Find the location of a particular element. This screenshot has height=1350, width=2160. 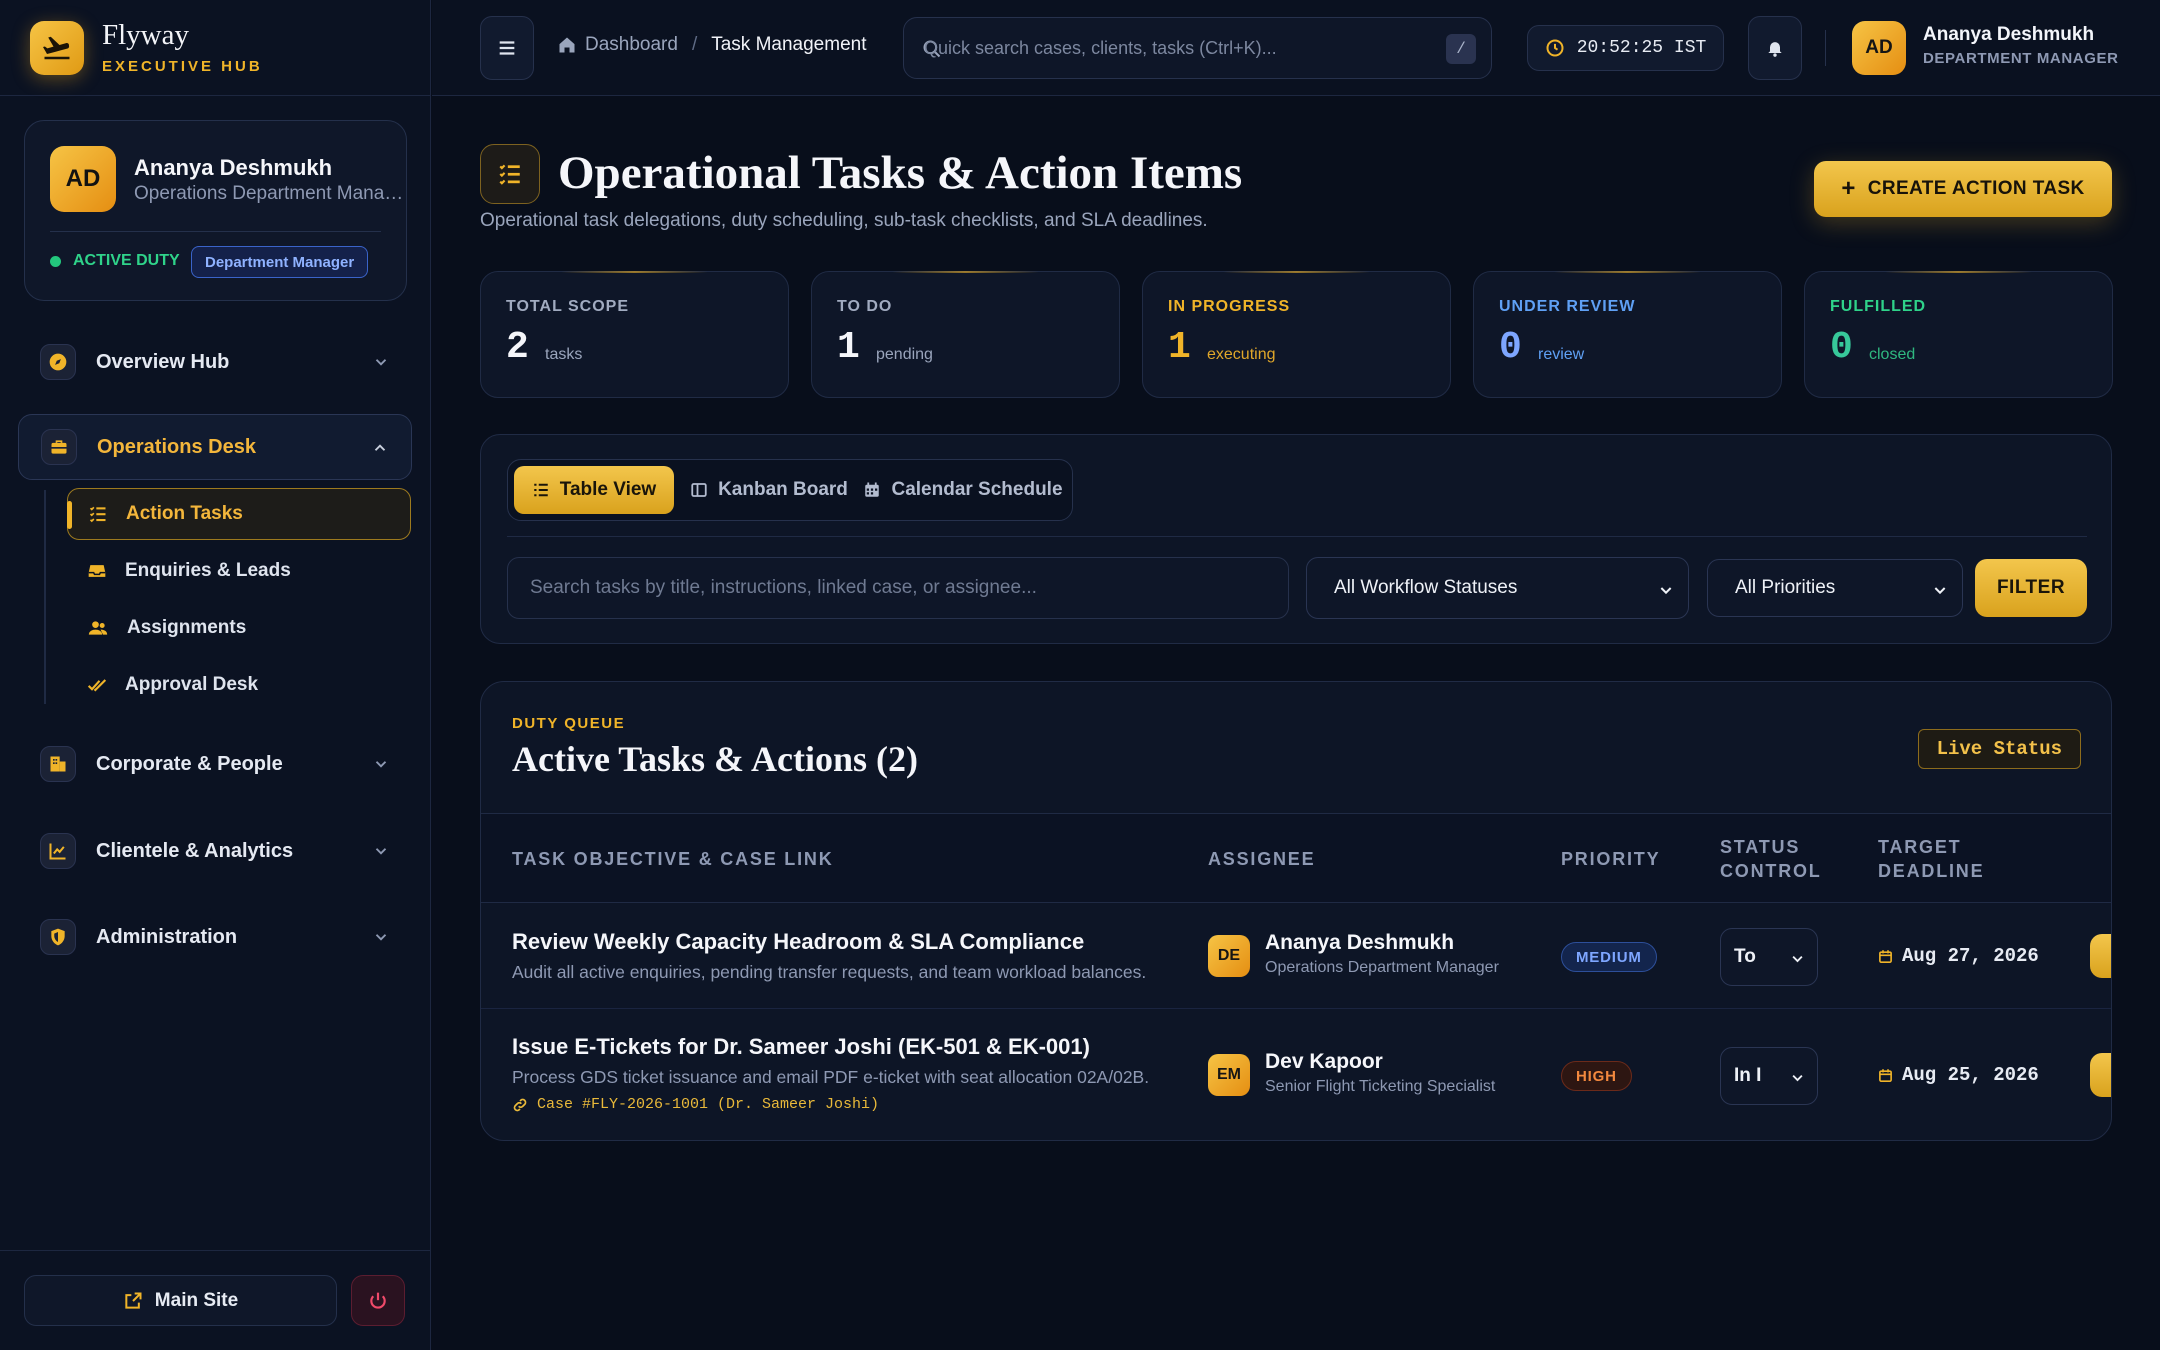

nav-group-corporate: Corporate & People is located at coordinates (215, 764).